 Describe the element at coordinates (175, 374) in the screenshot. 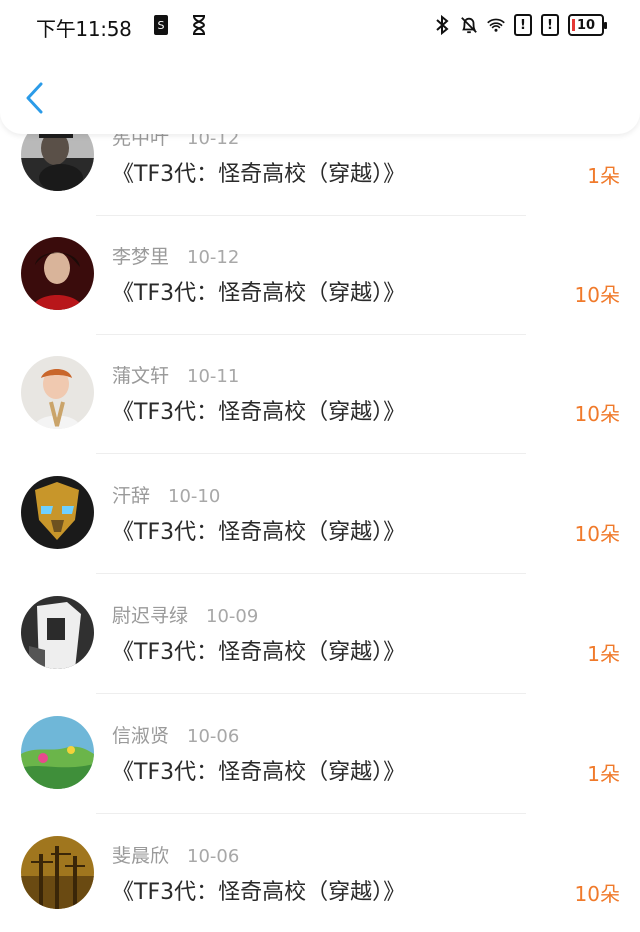

I see `sender-line: 蒲文轩 10-11` at that location.